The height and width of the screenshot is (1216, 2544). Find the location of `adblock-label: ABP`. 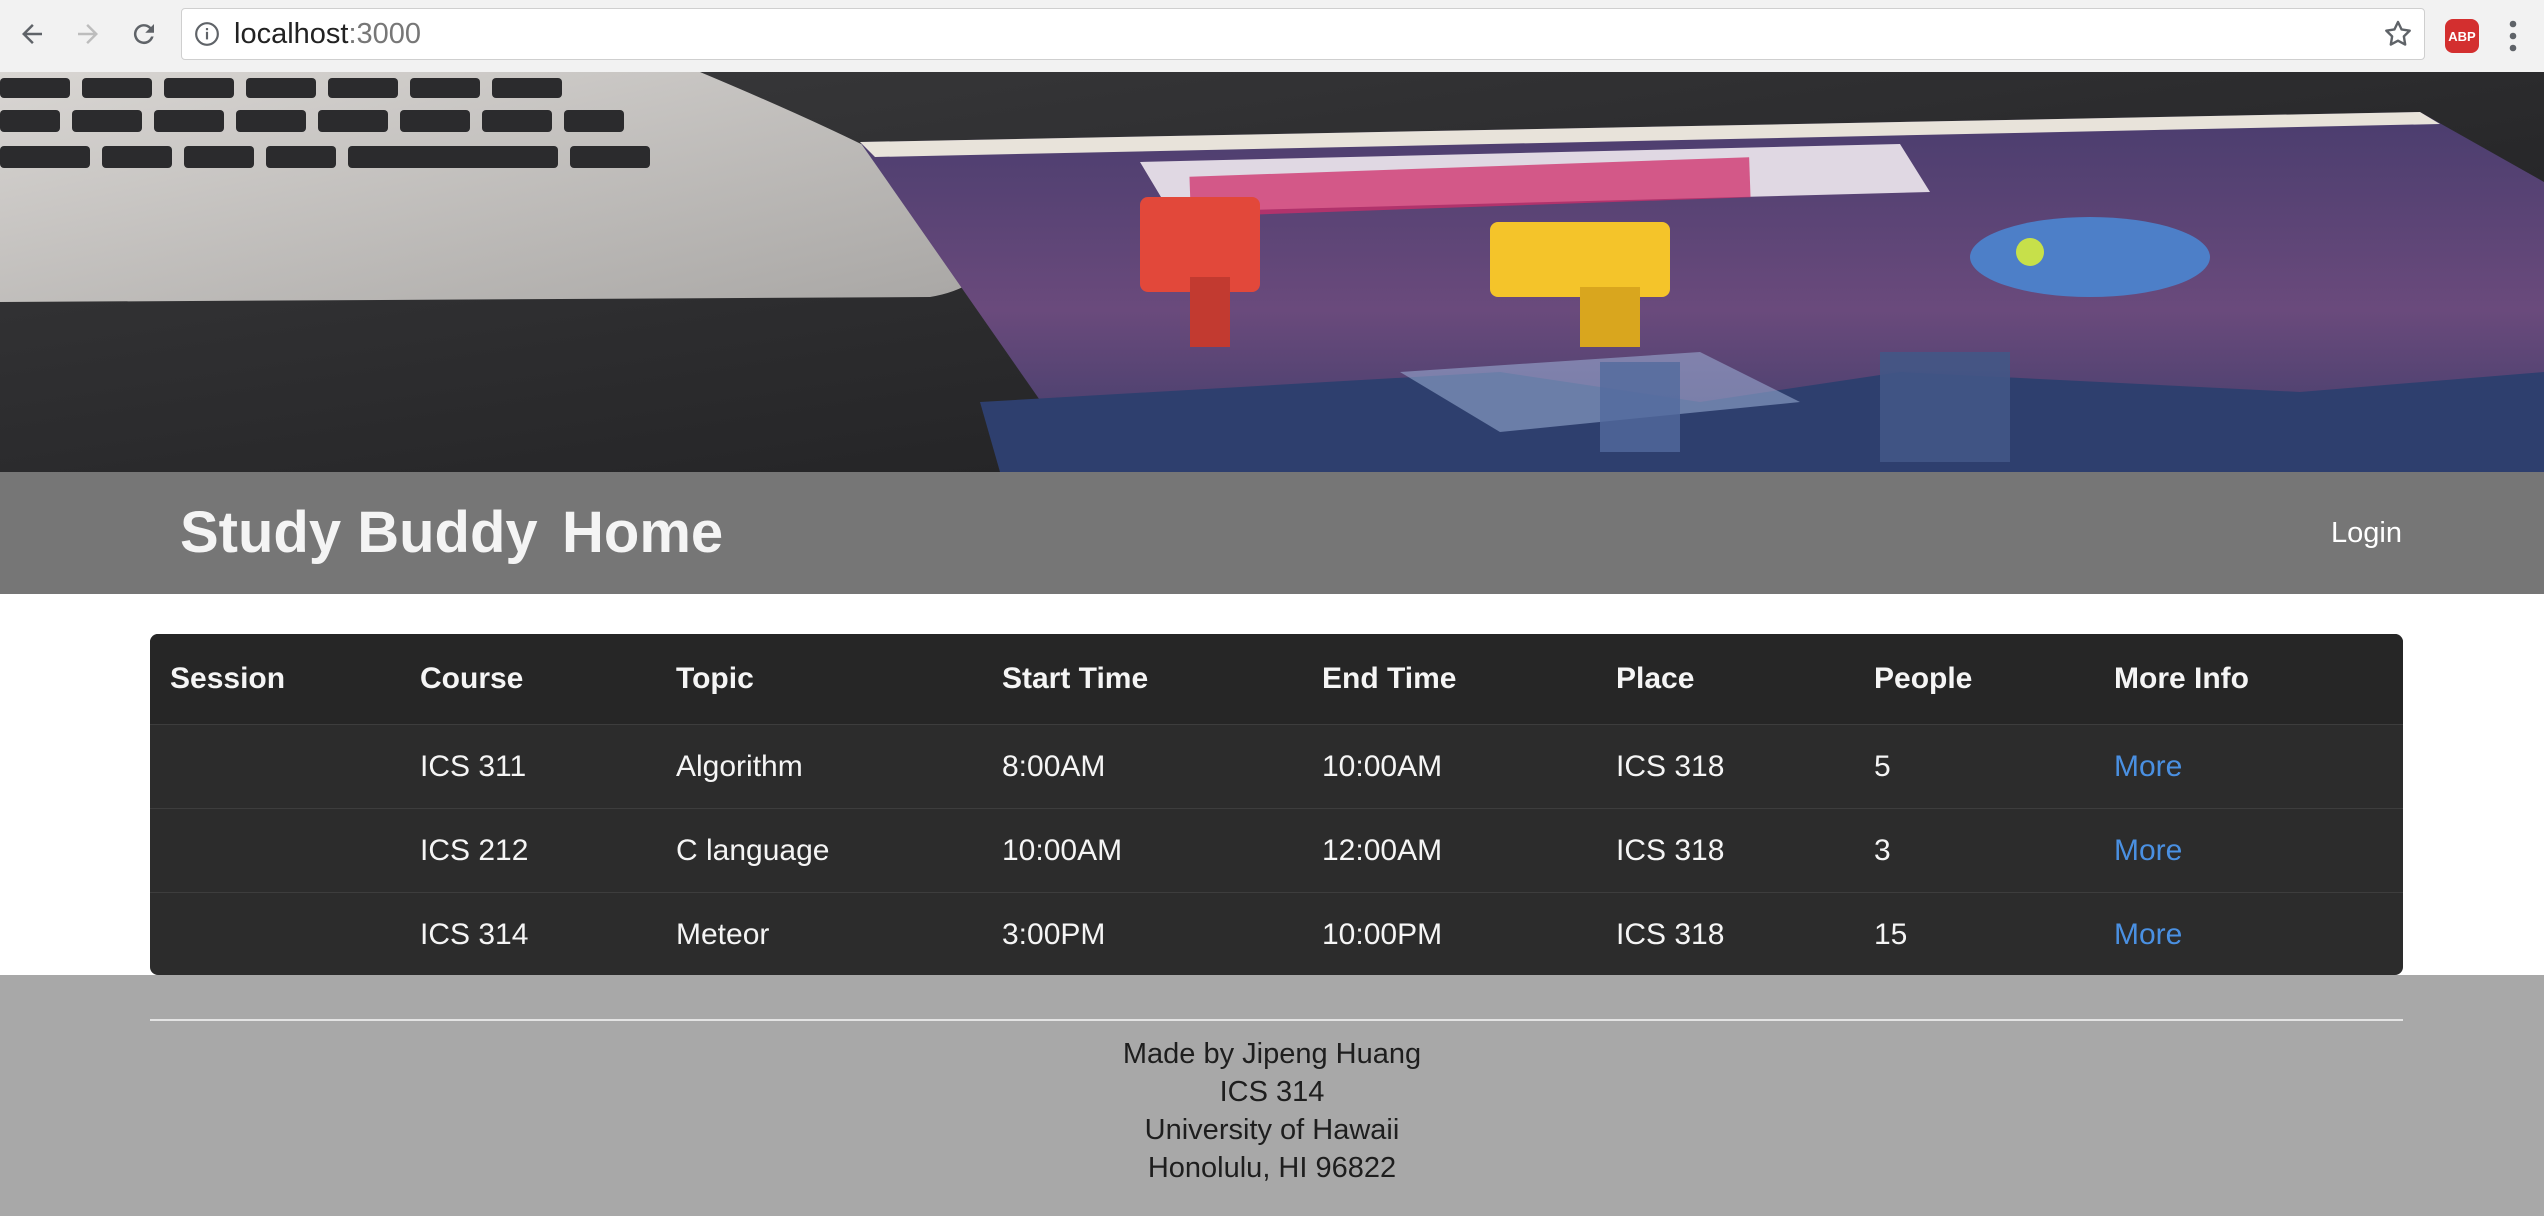

adblock-label: ABP is located at coordinates (2462, 36).